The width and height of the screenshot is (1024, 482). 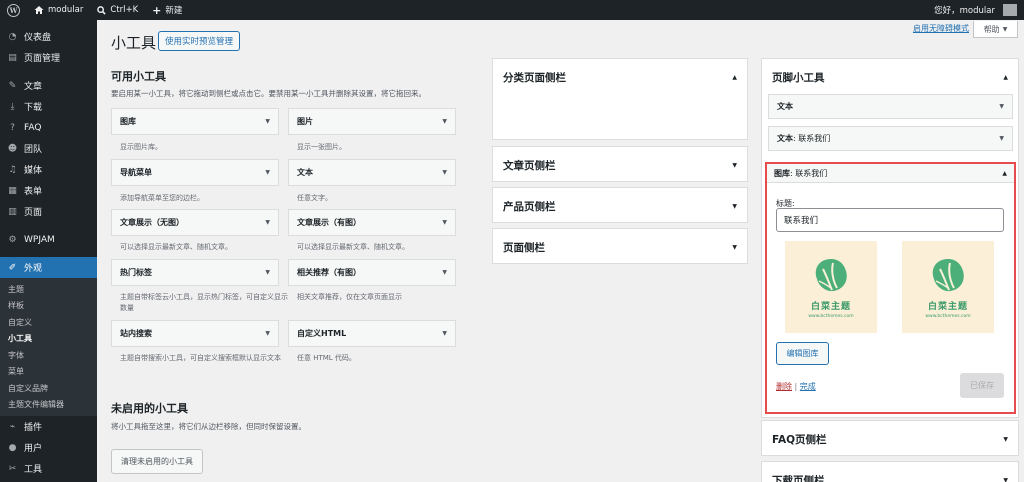 I want to click on help-tab-button: 帮助 ▼, so click(x=995, y=29).